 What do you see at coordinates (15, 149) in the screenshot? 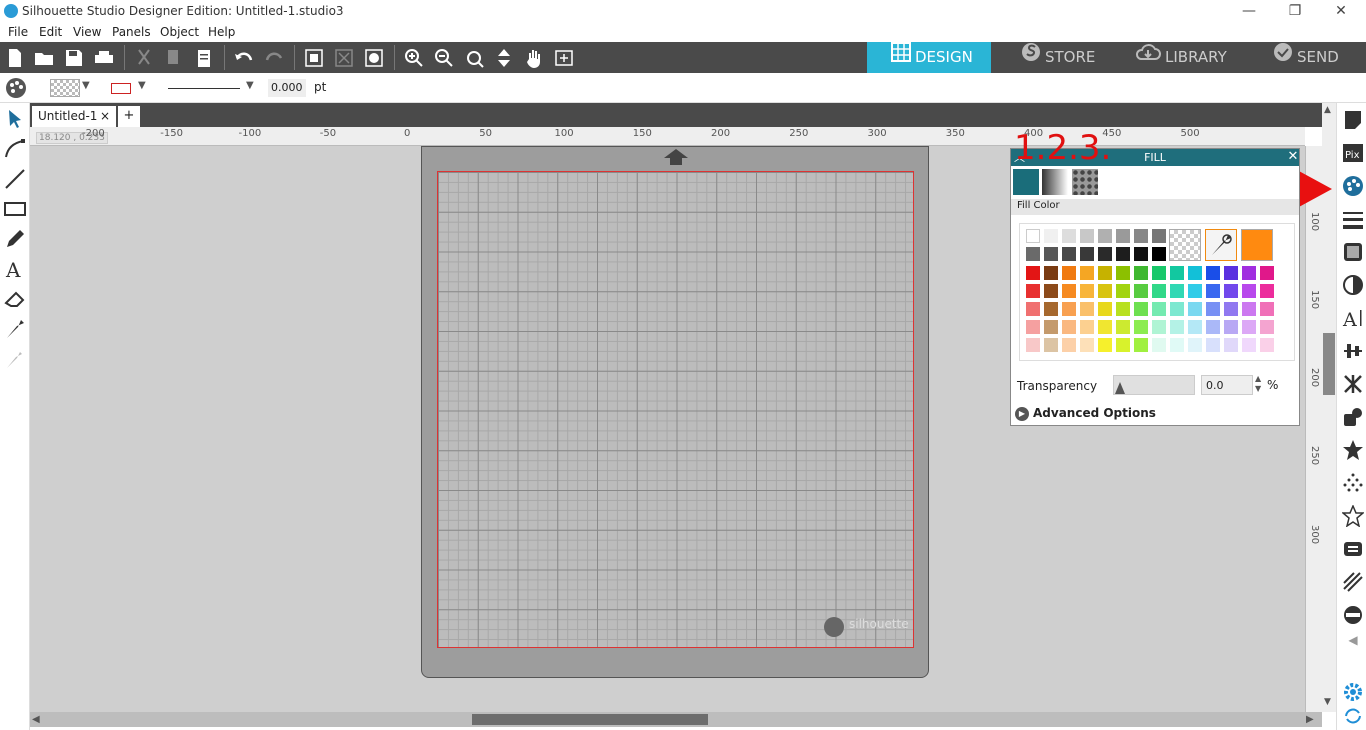
I see `edit-points-icon` at bounding box center [15, 149].